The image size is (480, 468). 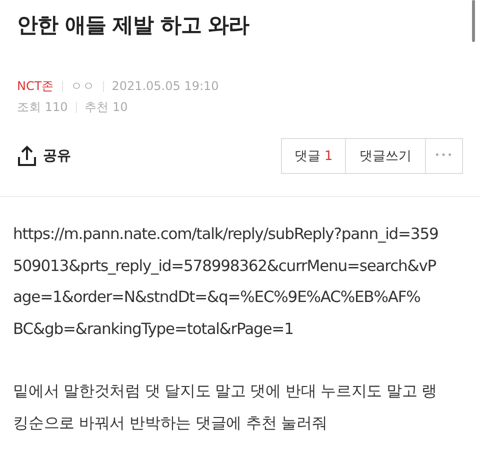 What do you see at coordinates (133, 25) in the screenshot?
I see `post-title: 안한 애들 제발 하고 와라` at bounding box center [133, 25].